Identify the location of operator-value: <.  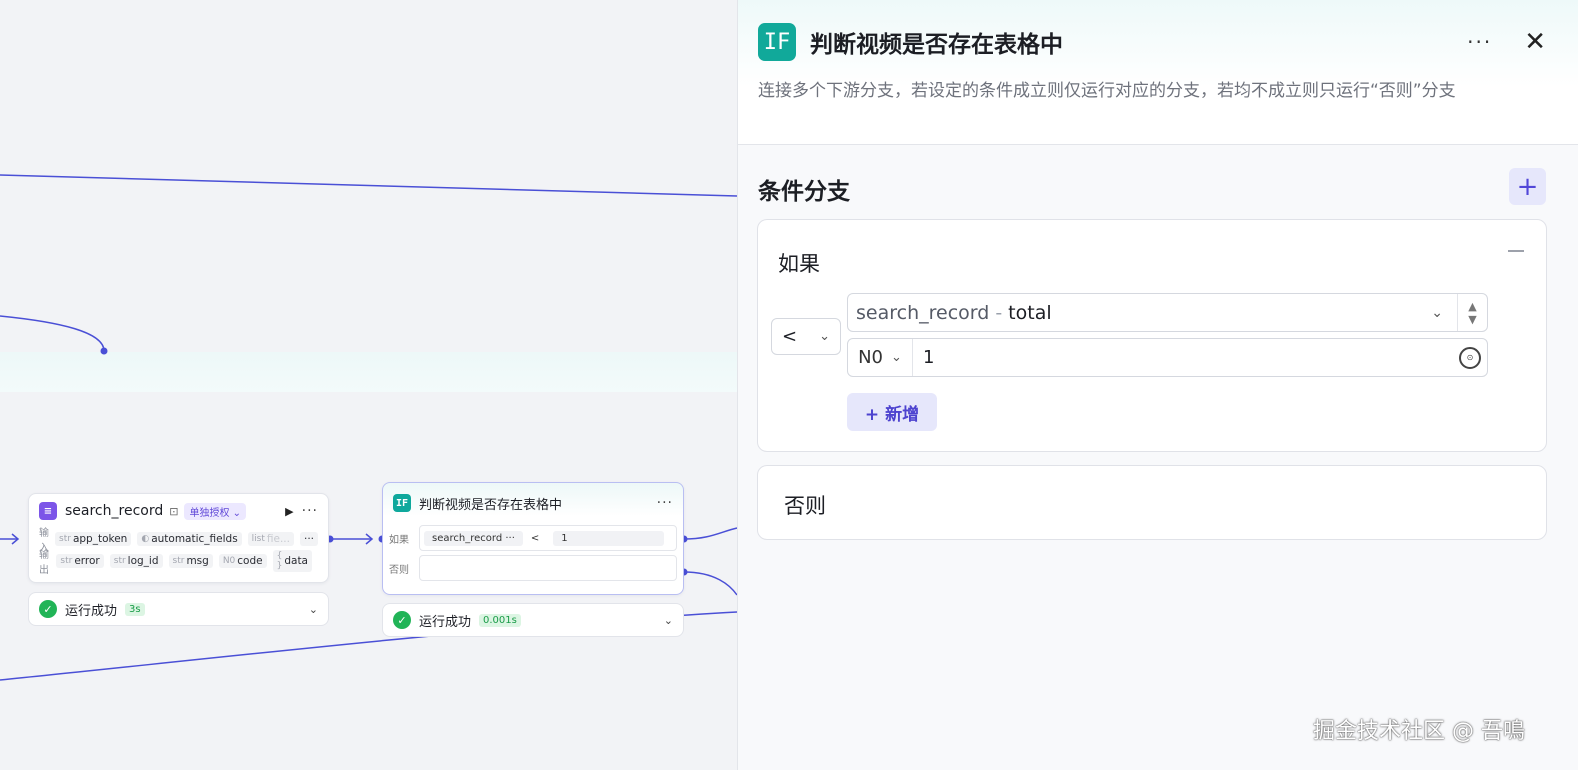
(790, 336).